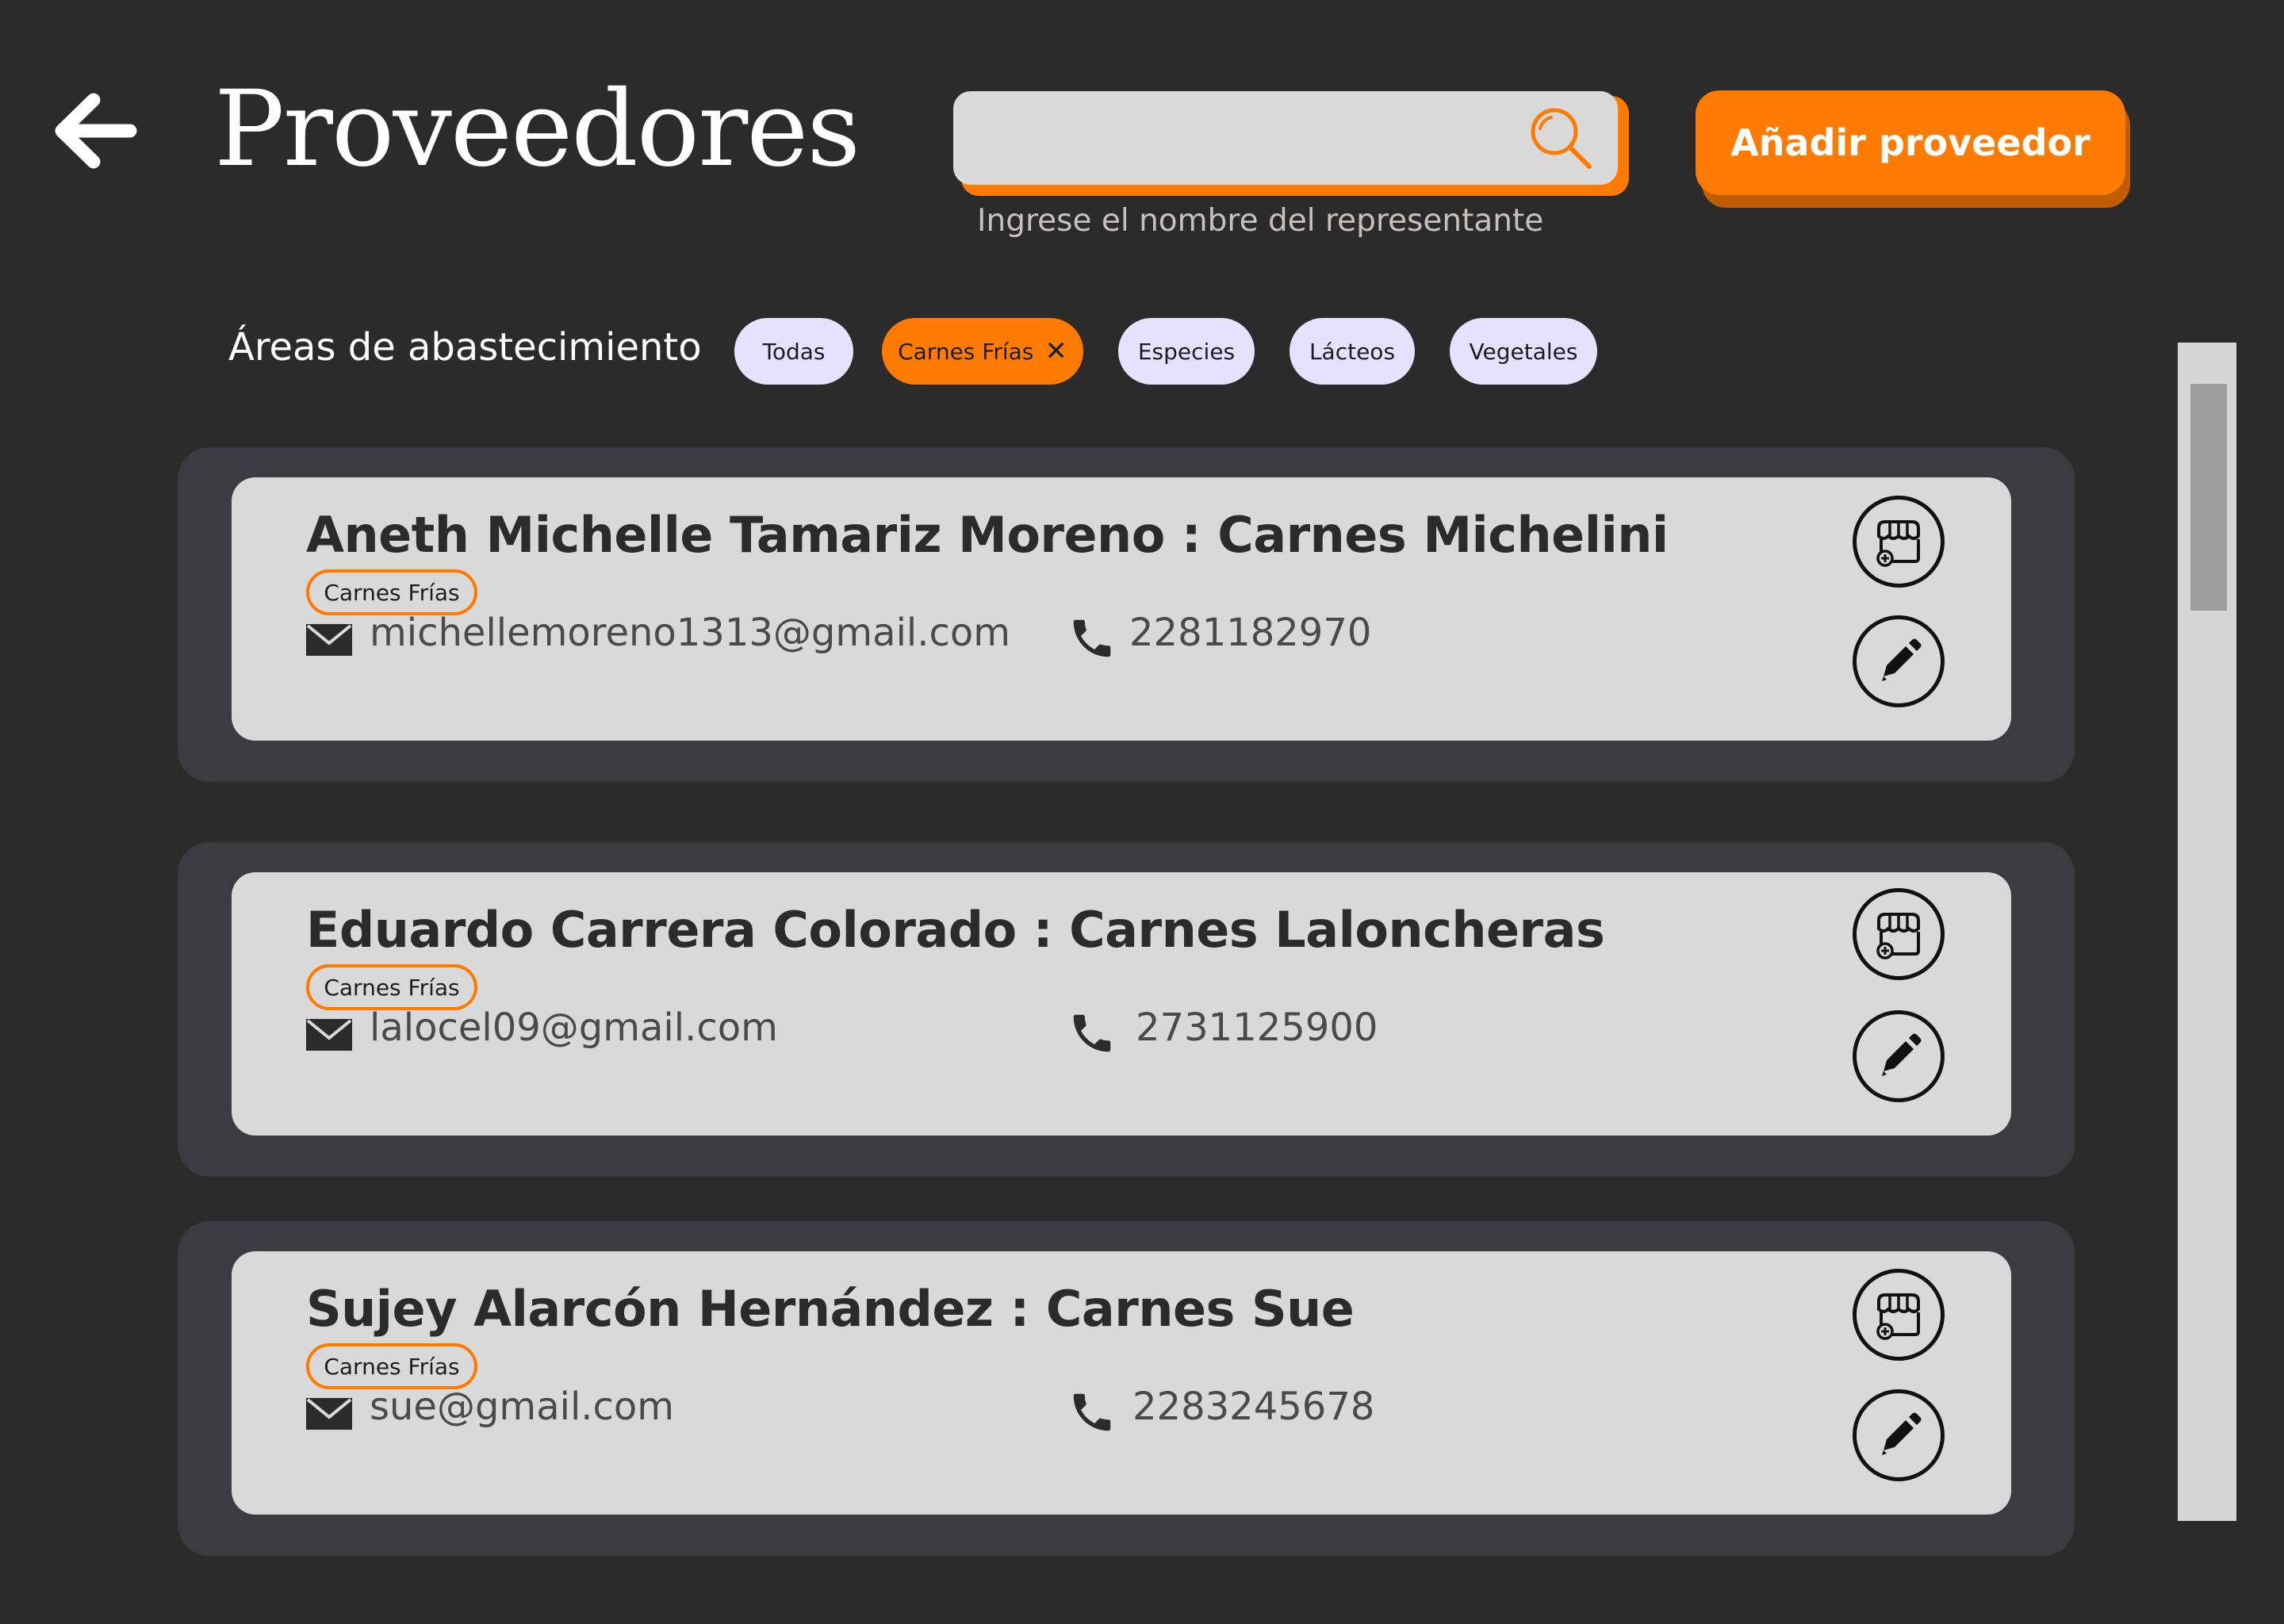 This screenshot has height=1624, width=2284. I want to click on filter-chip-carnes-frias: Carnes Frías ✕, so click(982, 351).